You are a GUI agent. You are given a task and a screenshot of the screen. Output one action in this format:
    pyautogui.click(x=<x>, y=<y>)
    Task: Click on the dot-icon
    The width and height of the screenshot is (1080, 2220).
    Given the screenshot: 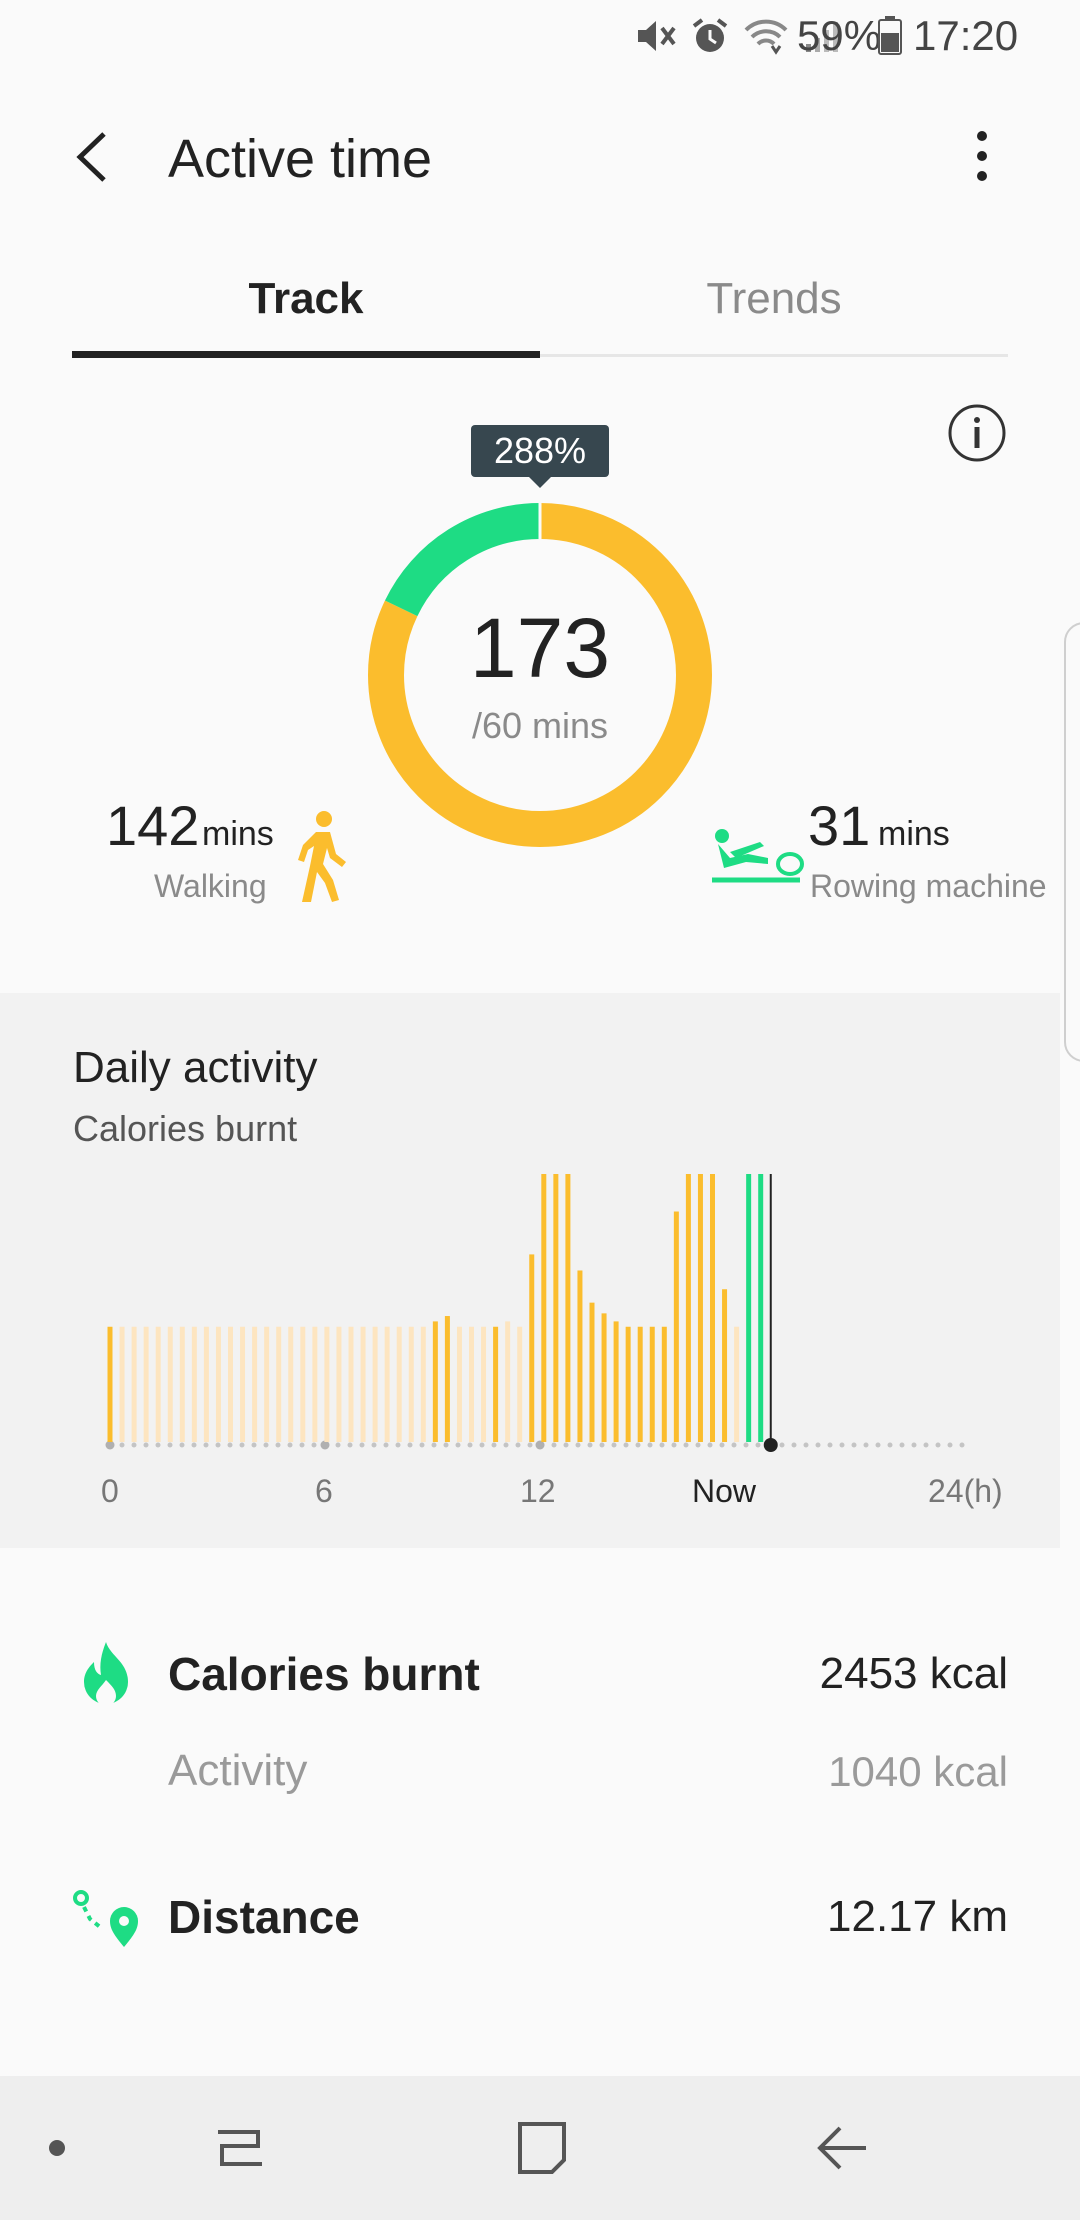 What is the action you would take?
    pyautogui.click(x=57, y=2148)
    